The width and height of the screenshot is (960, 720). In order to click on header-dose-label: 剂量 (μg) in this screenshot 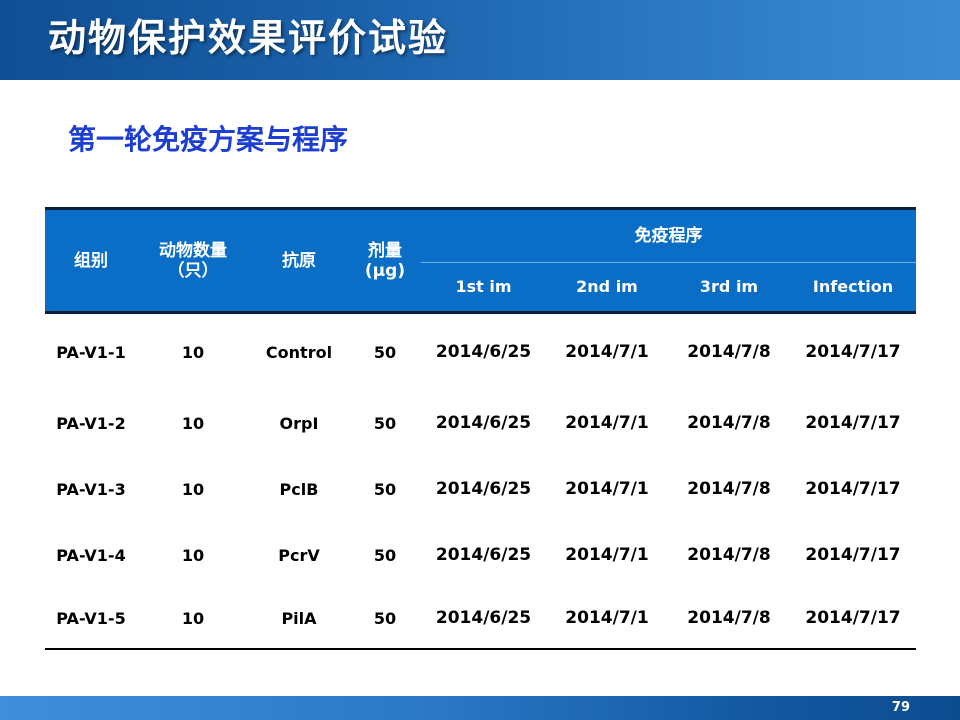, I will do `click(385, 260)`.